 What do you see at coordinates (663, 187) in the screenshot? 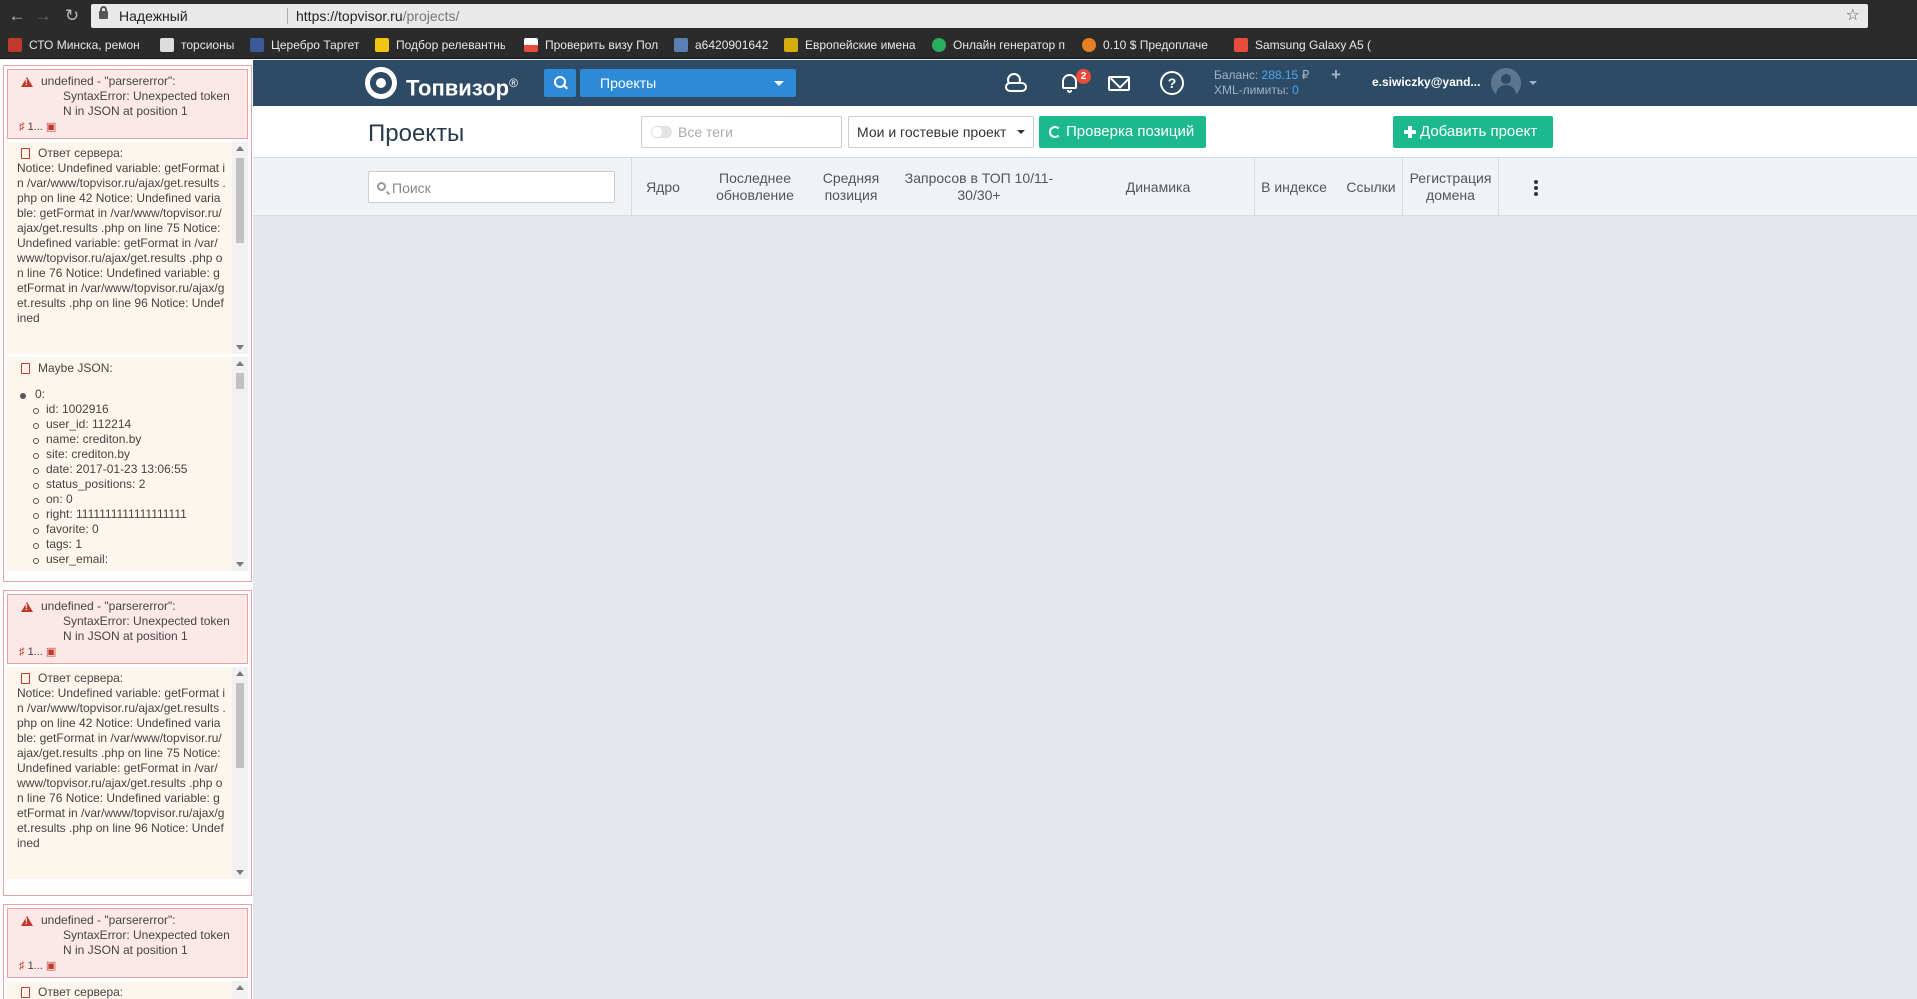
I see `column-header-core: Ядро` at bounding box center [663, 187].